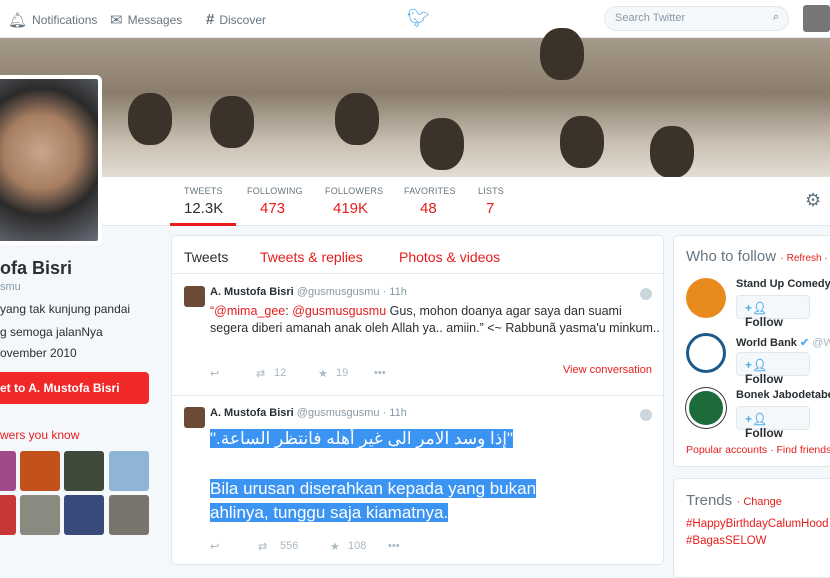  I want to click on account-name: Bonek Jabodetabe, so click(783, 395).